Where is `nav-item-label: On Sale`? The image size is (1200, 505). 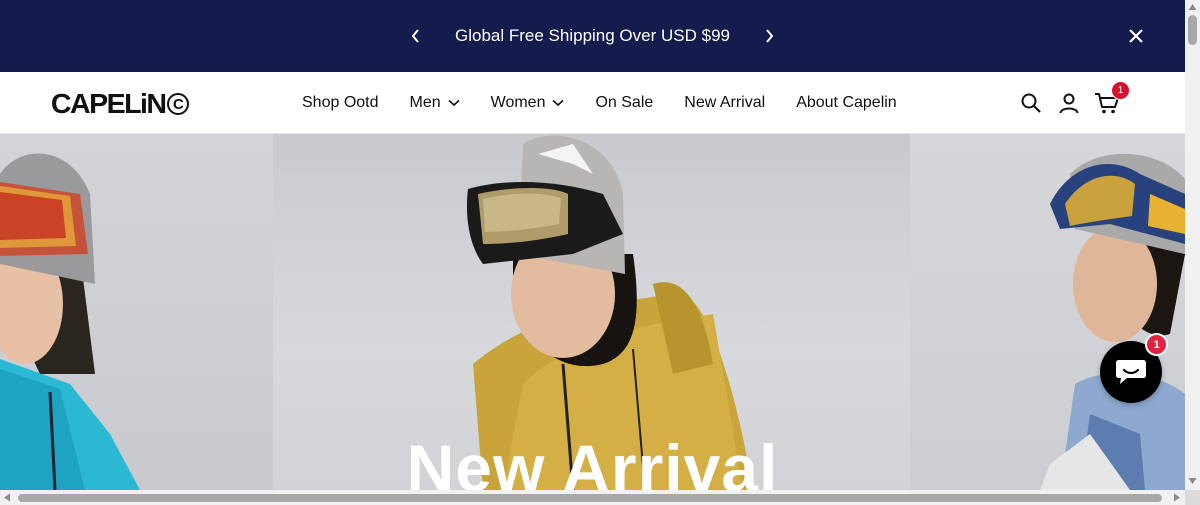
nav-item-label: On Sale is located at coordinates (624, 102).